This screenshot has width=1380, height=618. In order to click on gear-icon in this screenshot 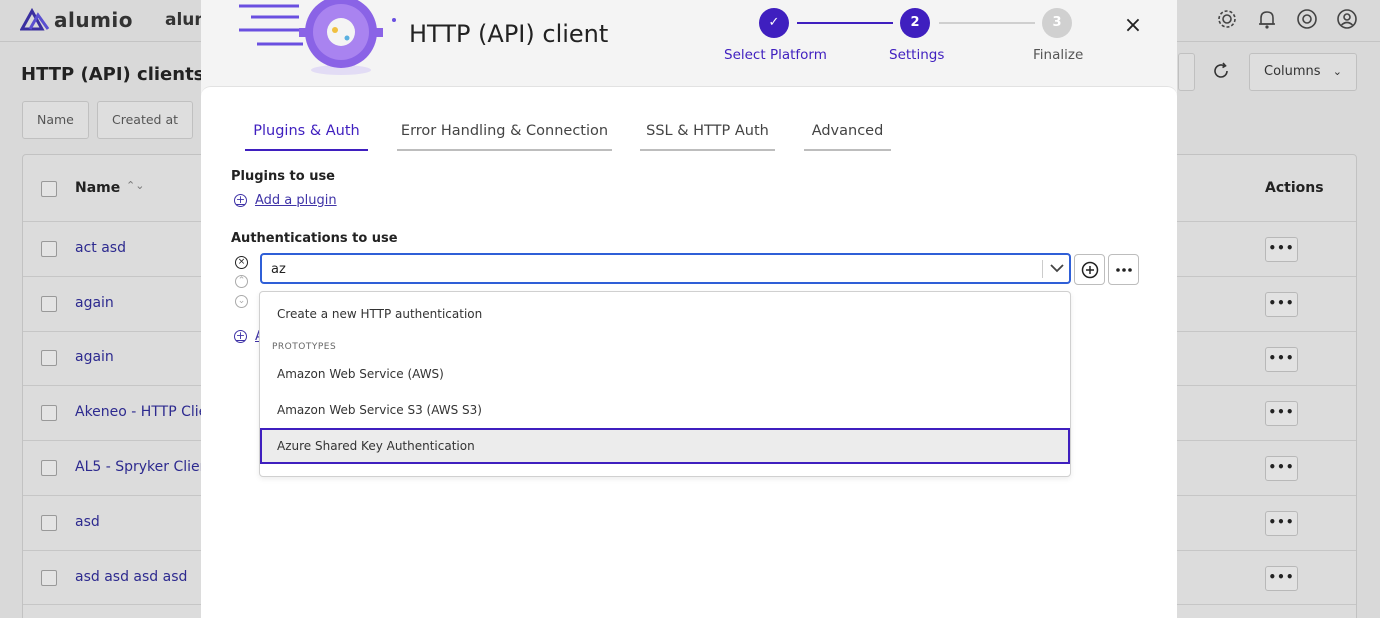, I will do `click(1227, 19)`.